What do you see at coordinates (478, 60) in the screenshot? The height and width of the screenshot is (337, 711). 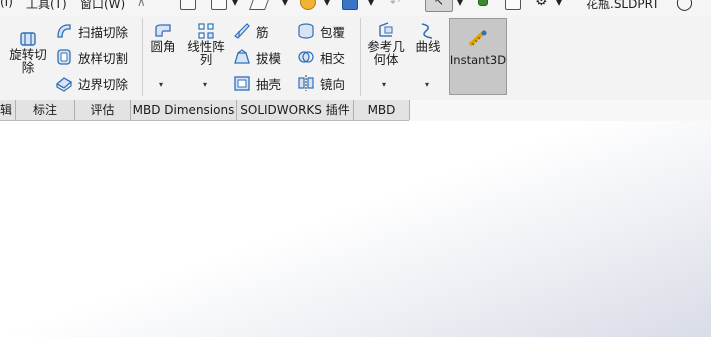 I see `instant3d-label: Instant3D` at bounding box center [478, 60].